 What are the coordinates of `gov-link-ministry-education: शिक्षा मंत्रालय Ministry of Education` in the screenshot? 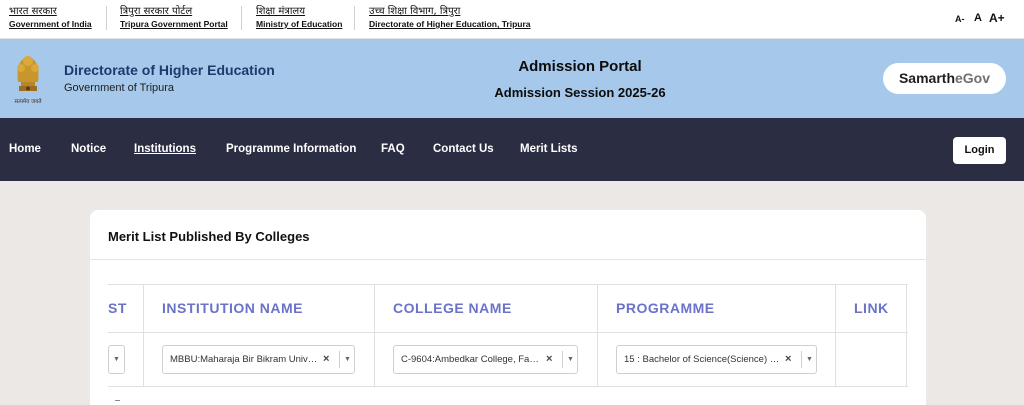 It's located at (306, 18).